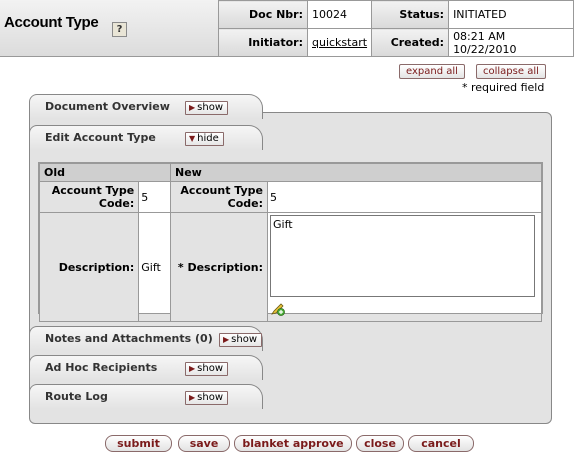 The height and width of the screenshot is (457, 574). Describe the element at coordinates (138, 443) in the screenshot. I see `submit-button: submit` at that location.